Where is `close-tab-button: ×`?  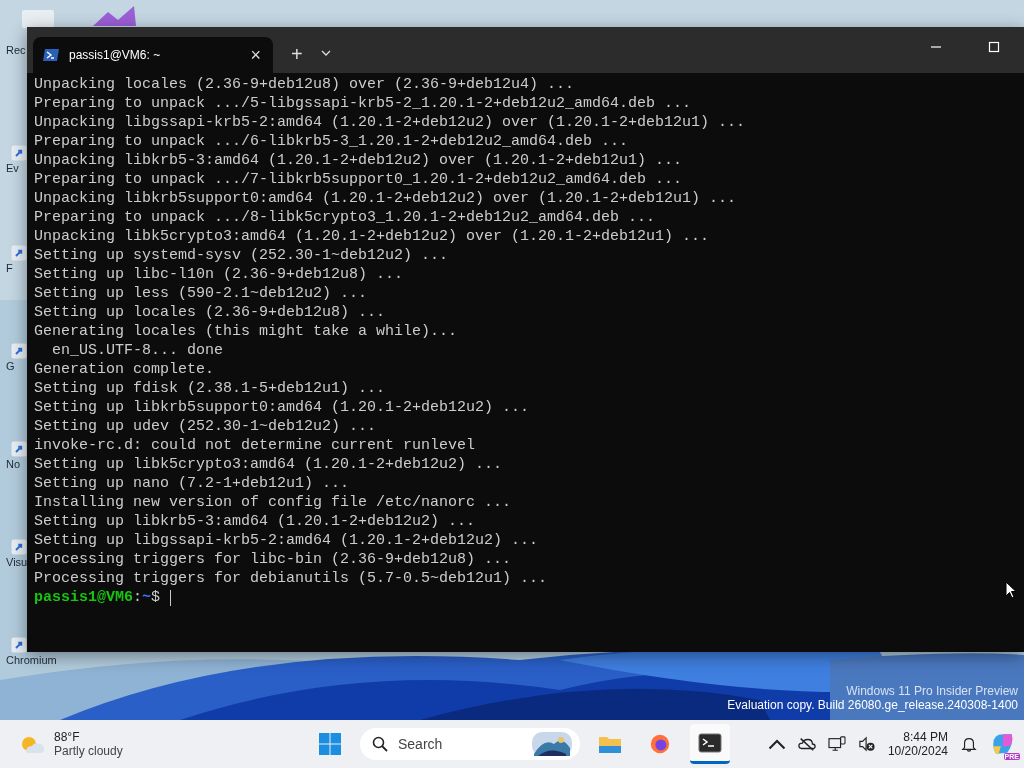
close-tab-button: × is located at coordinates (255, 55).